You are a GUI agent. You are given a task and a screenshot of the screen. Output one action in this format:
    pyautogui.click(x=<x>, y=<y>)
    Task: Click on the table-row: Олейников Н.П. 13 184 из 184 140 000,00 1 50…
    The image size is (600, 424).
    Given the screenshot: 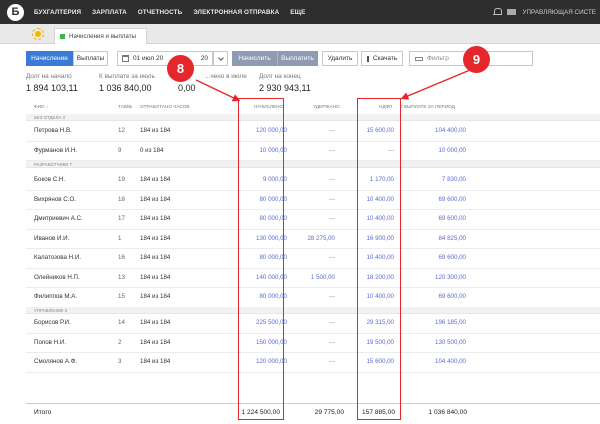 What is the action you would take?
    pyautogui.click(x=313, y=278)
    